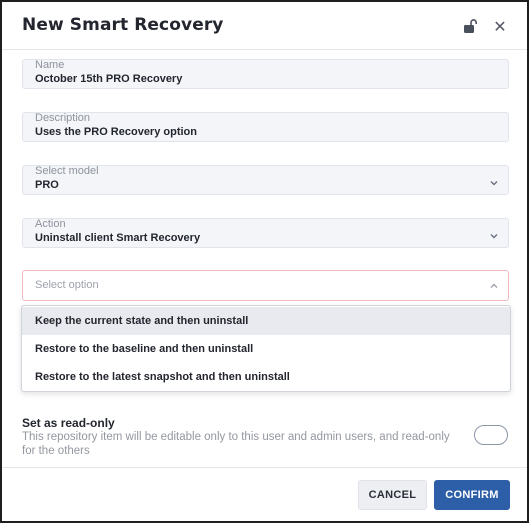  I want to click on header-divider, so click(264, 49).